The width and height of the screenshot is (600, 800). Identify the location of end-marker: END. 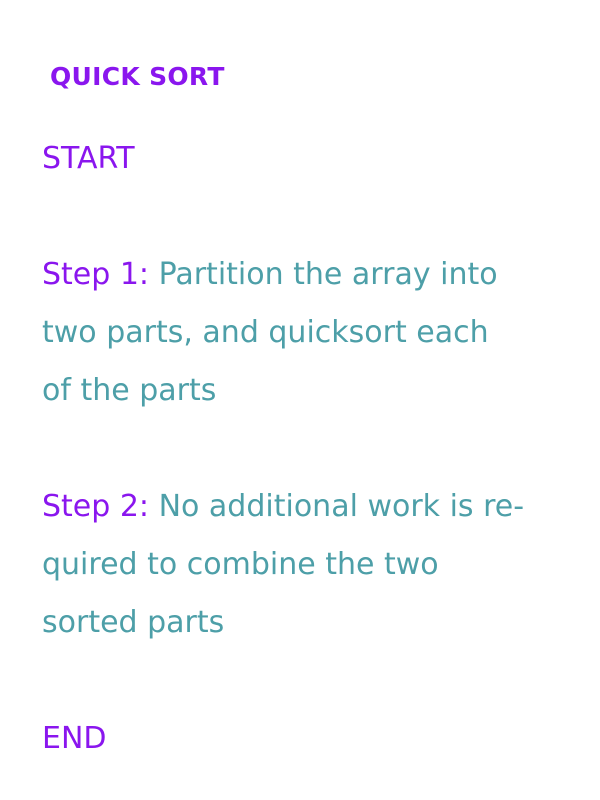
(74, 738).